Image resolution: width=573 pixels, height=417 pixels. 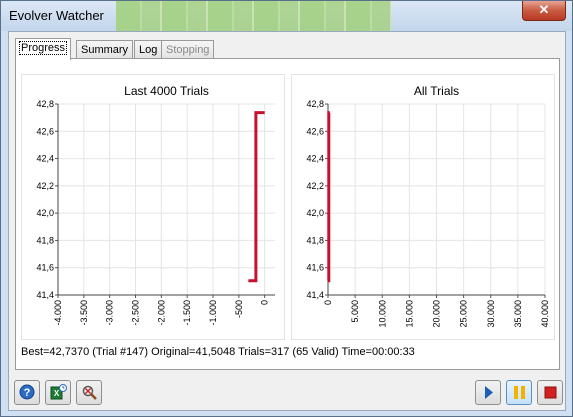 I want to click on tab-progress: Progress, so click(x=43, y=49).